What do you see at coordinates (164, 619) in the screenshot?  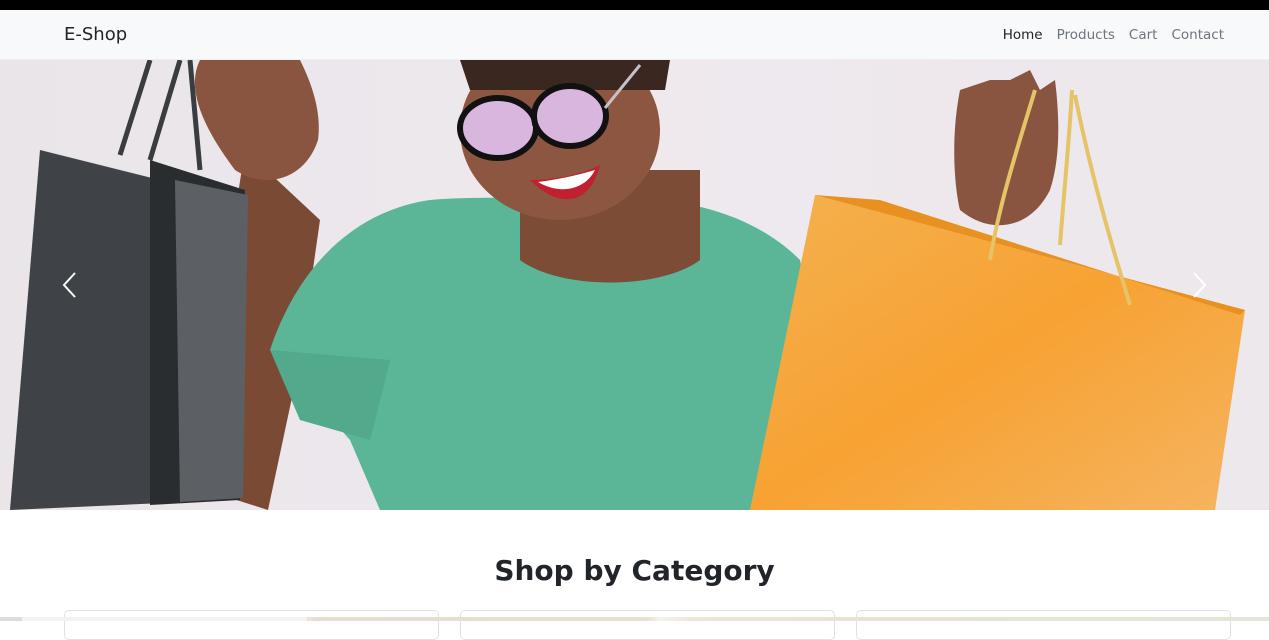 I see `category-image-edge` at bounding box center [164, 619].